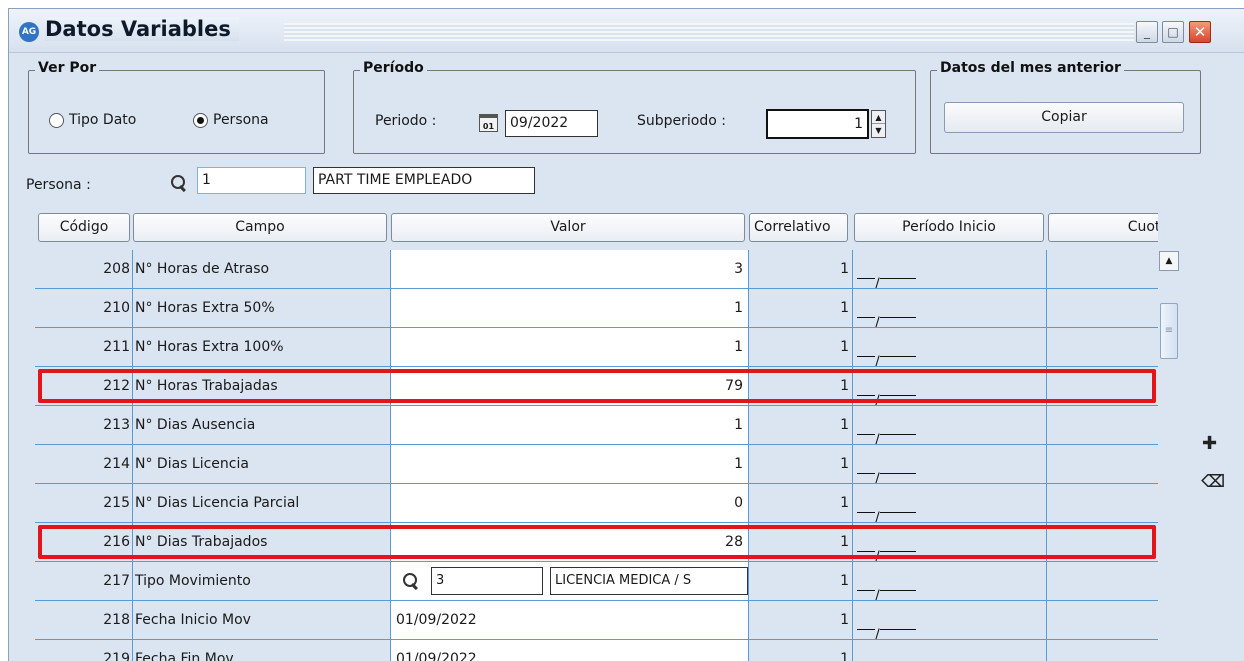 This screenshot has height=661, width=1244. I want to click on column-header-codigo: Código, so click(84, 227).